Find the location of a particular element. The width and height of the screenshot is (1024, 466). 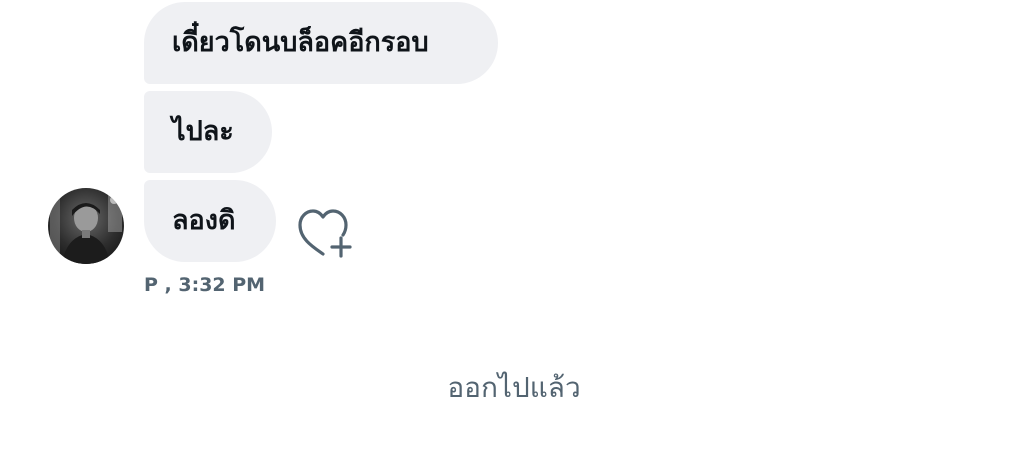

message-text: ลองดิ is located at coordinates (204, 220).